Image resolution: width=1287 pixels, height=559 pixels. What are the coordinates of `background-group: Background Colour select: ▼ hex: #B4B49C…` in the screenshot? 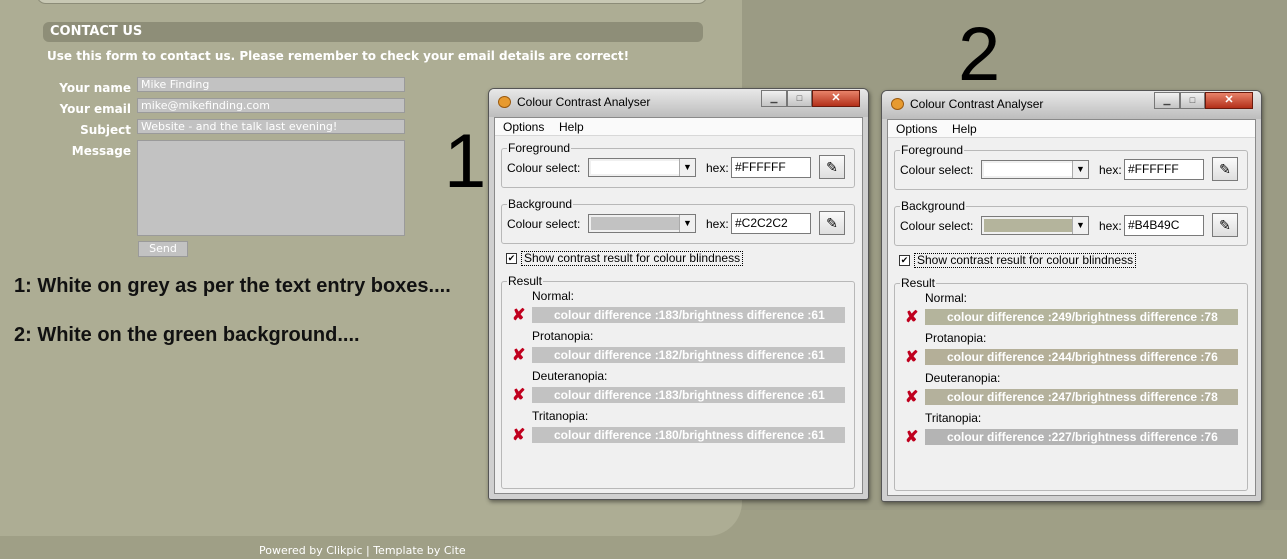 It's located at (1071, 222).